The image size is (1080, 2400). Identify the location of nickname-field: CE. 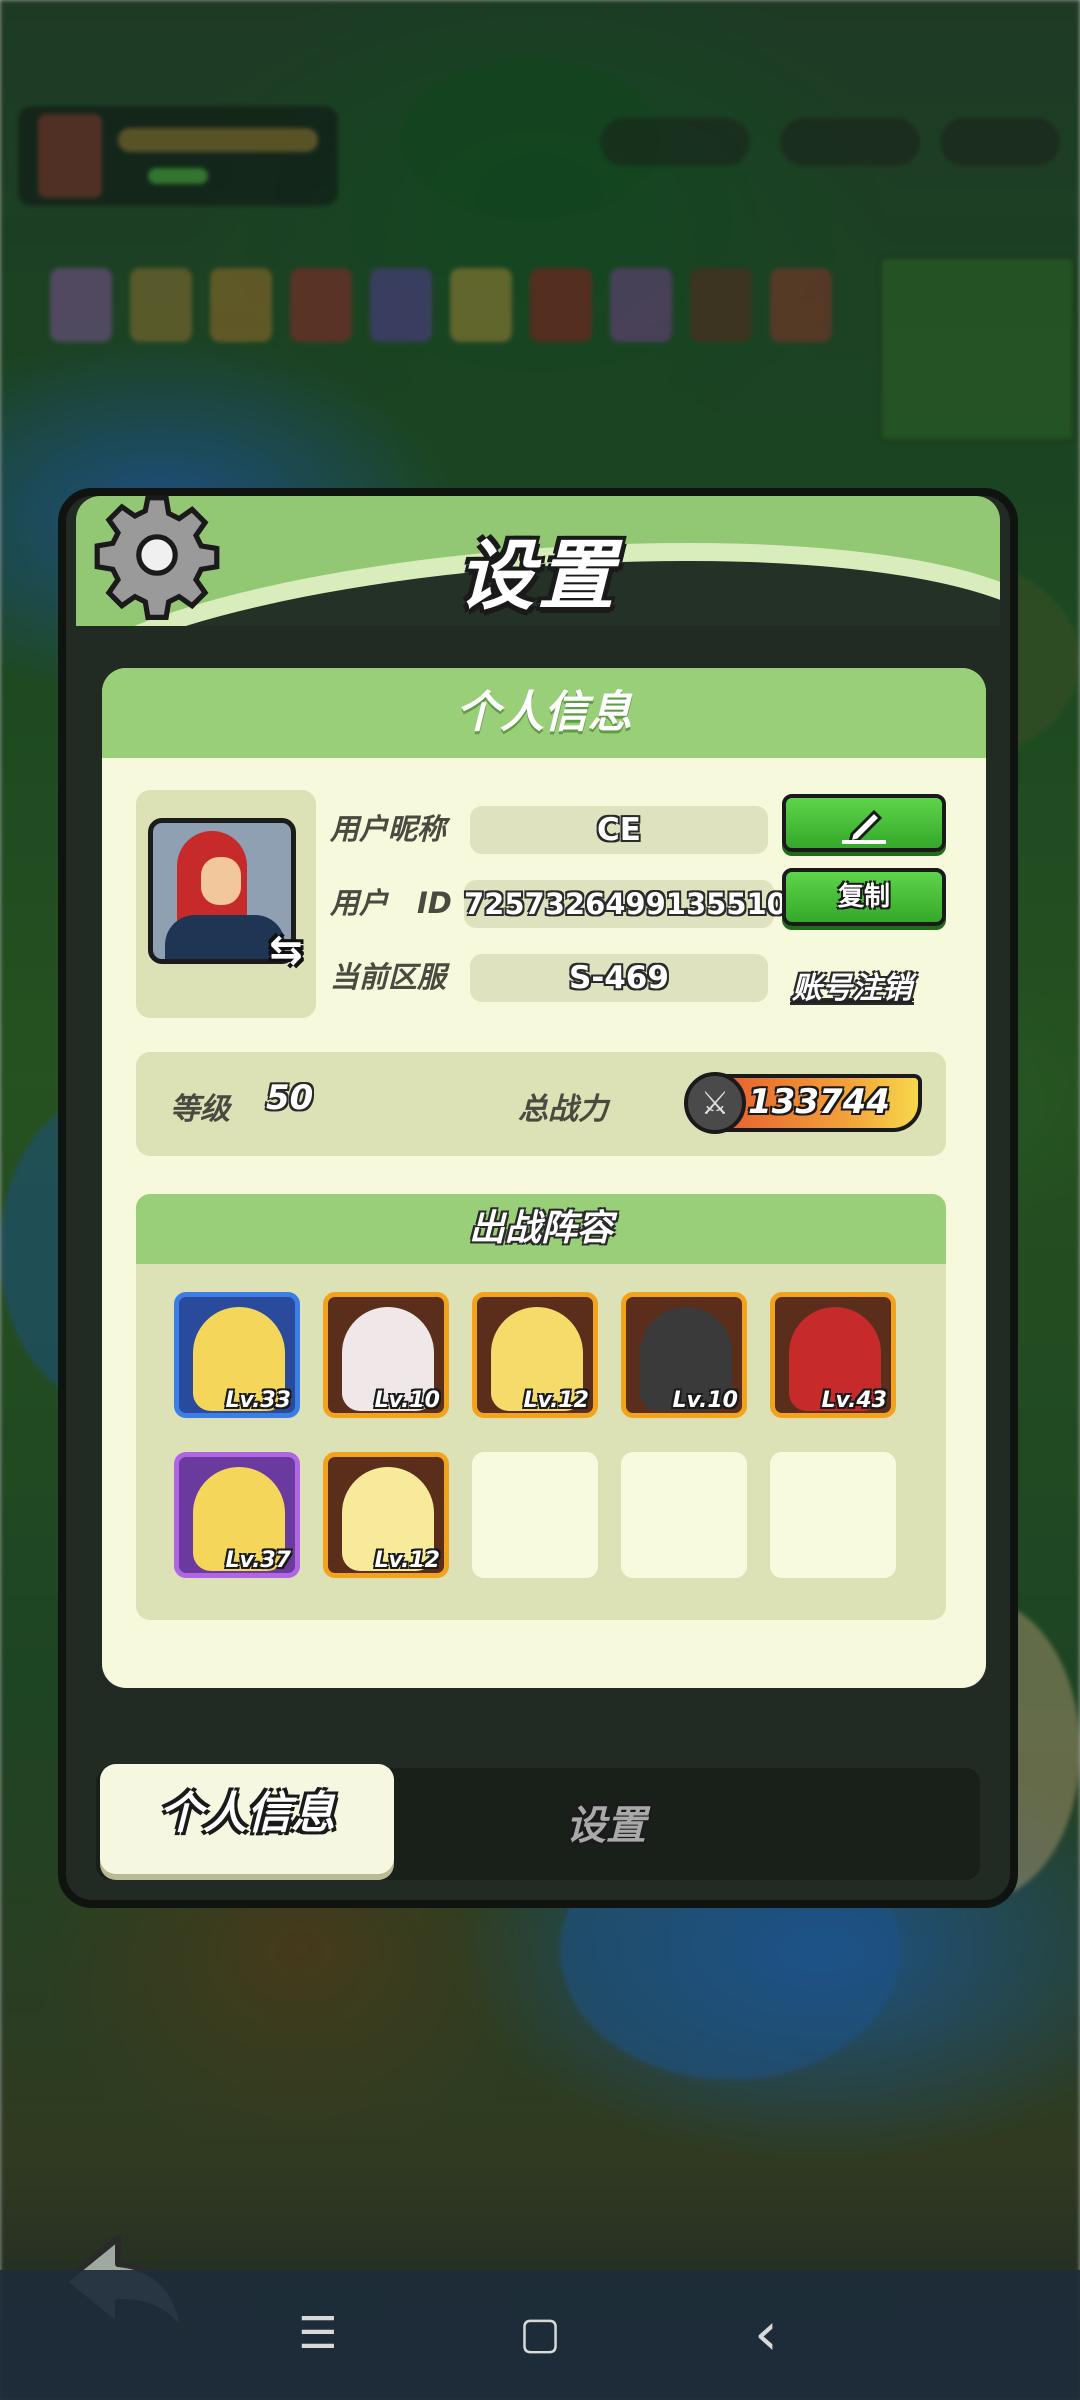
(619, 830).